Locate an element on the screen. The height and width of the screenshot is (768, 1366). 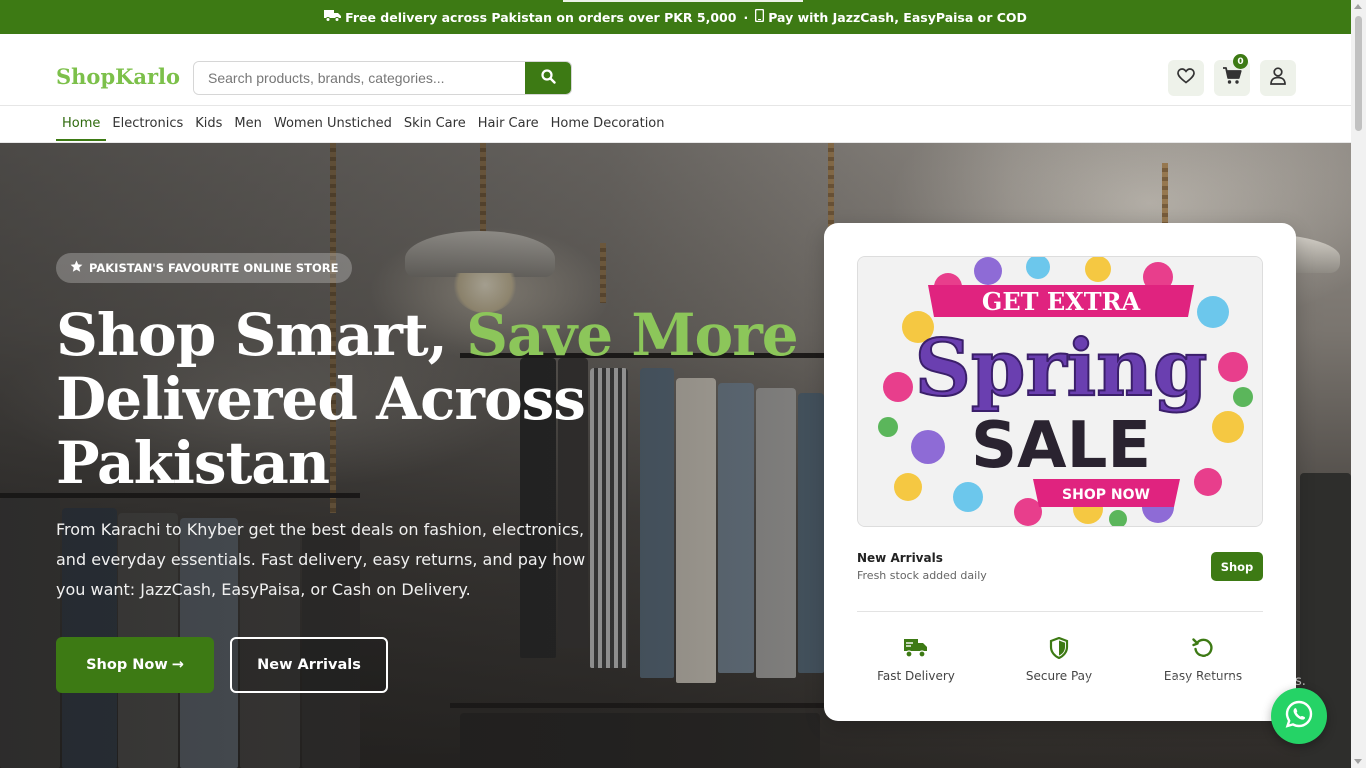
site-logo: ShopKarlo is located at coordinates (118, 76).